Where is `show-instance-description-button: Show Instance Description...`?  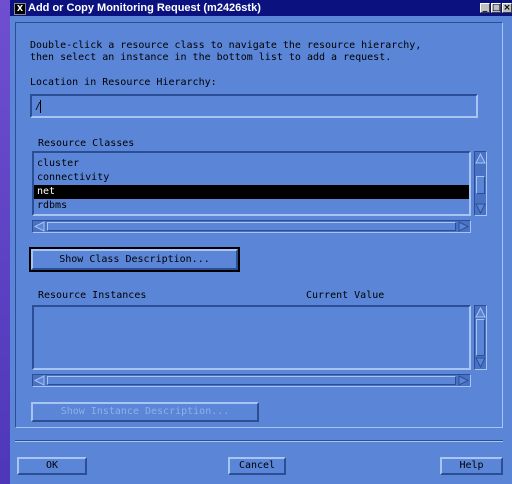
show-instance-description-button: Show Instance Description... is located at coordinates (145, 412).